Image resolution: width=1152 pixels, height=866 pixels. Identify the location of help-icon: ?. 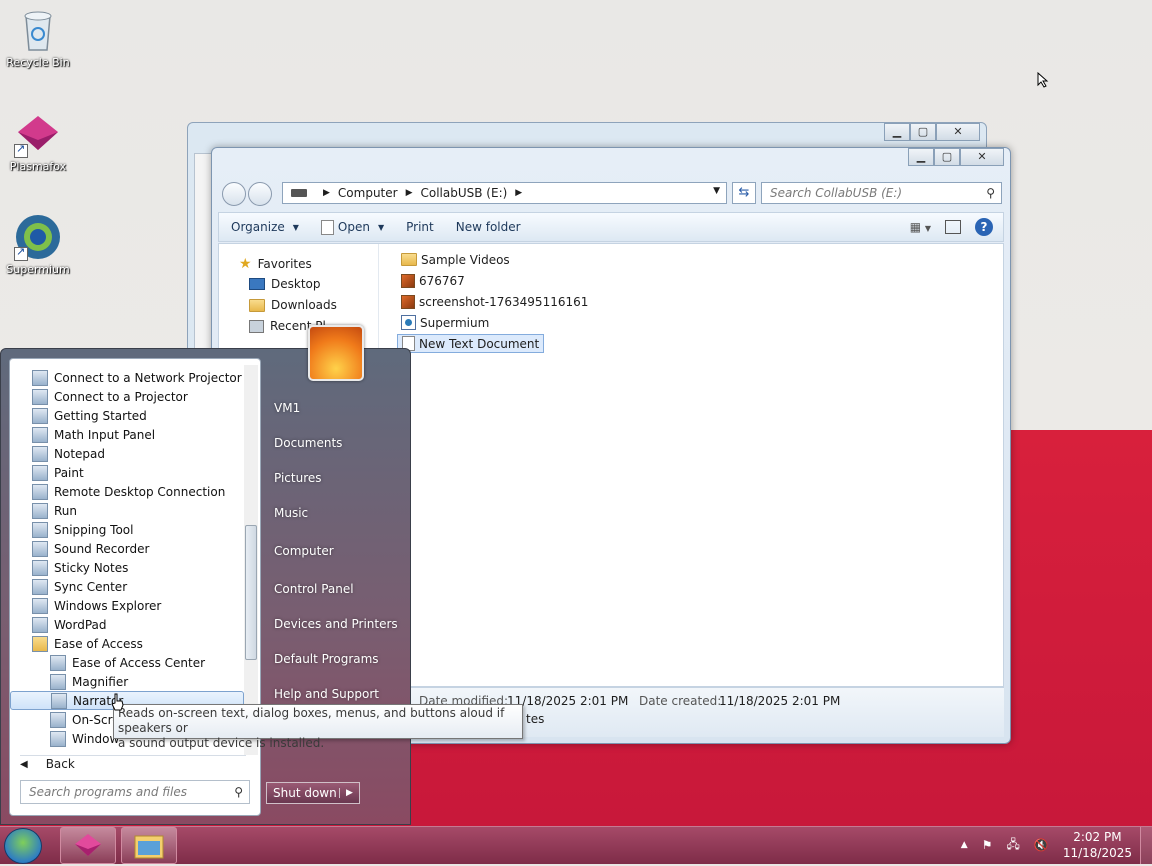
(984, 227).